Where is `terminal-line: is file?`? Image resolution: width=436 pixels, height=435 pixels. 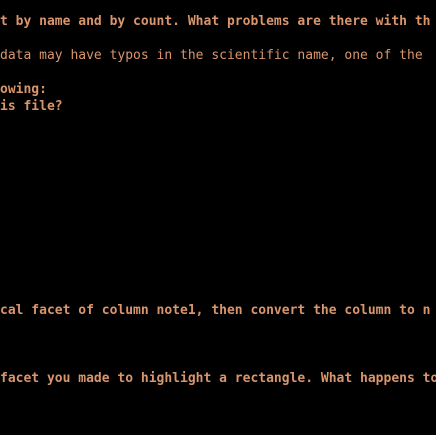
terminal-line: is file? is located at coordinates (31, 106).